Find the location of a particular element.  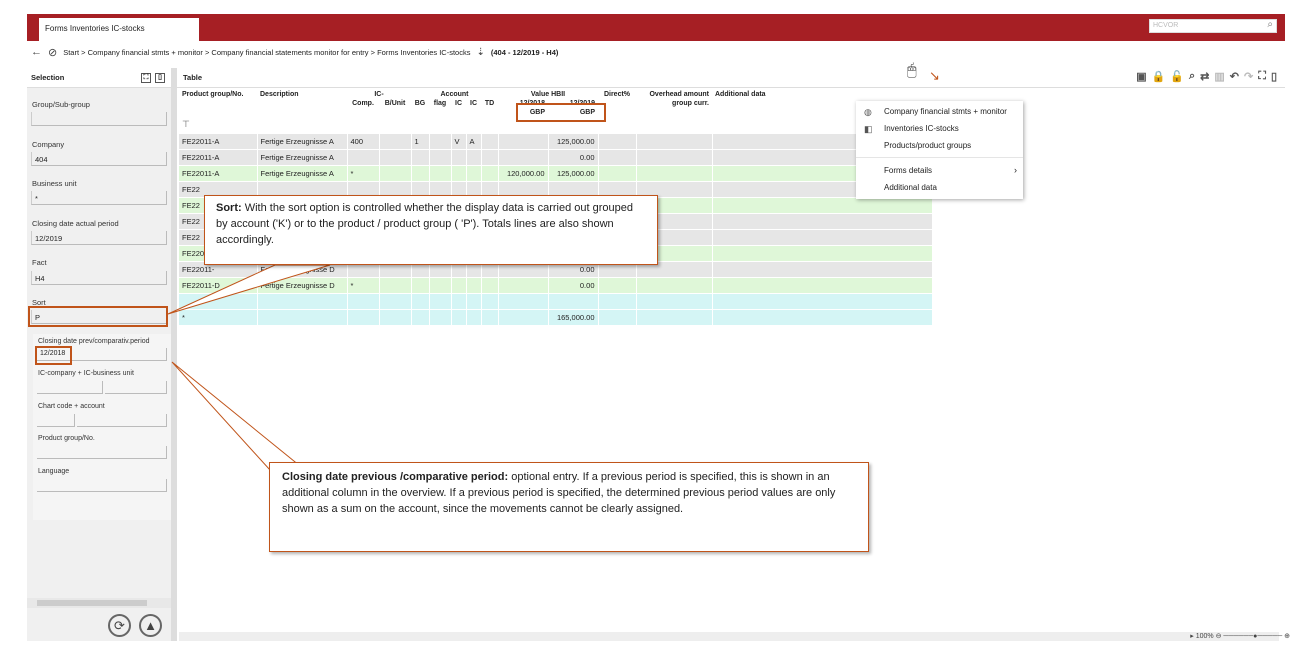

zoom-control: ▸ 100% ⊖ ──────●───── ⊕ is located at coordinates (1240, 636).